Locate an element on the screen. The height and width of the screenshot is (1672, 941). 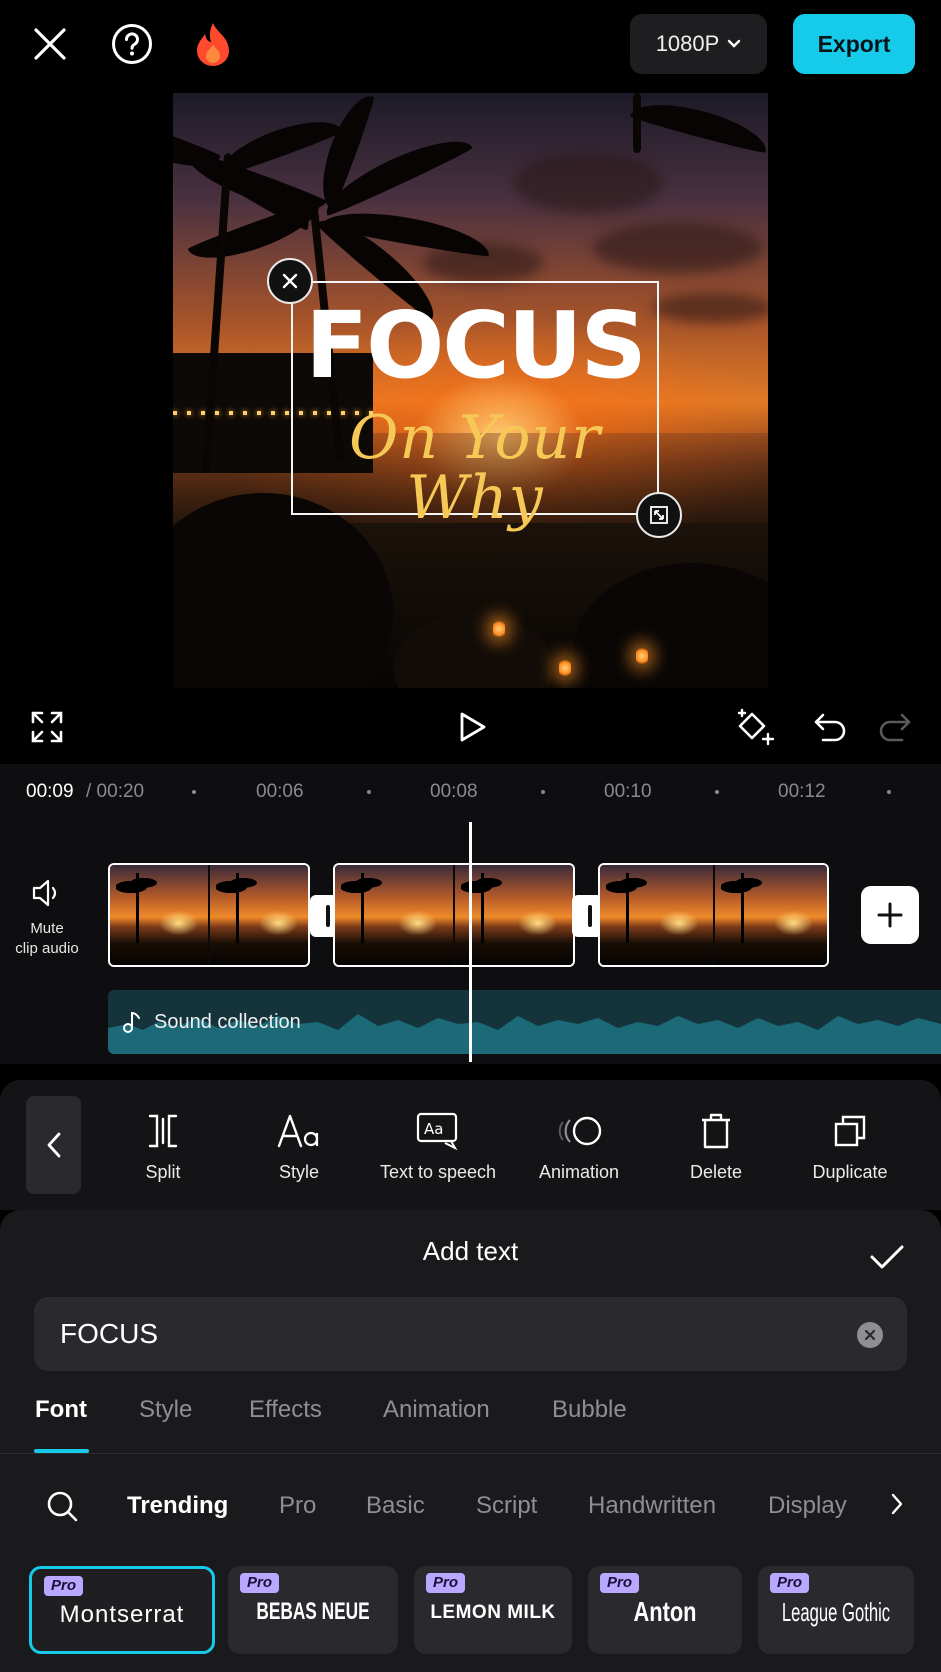
category-basic: Basic is located at coordinates (395, 1506).